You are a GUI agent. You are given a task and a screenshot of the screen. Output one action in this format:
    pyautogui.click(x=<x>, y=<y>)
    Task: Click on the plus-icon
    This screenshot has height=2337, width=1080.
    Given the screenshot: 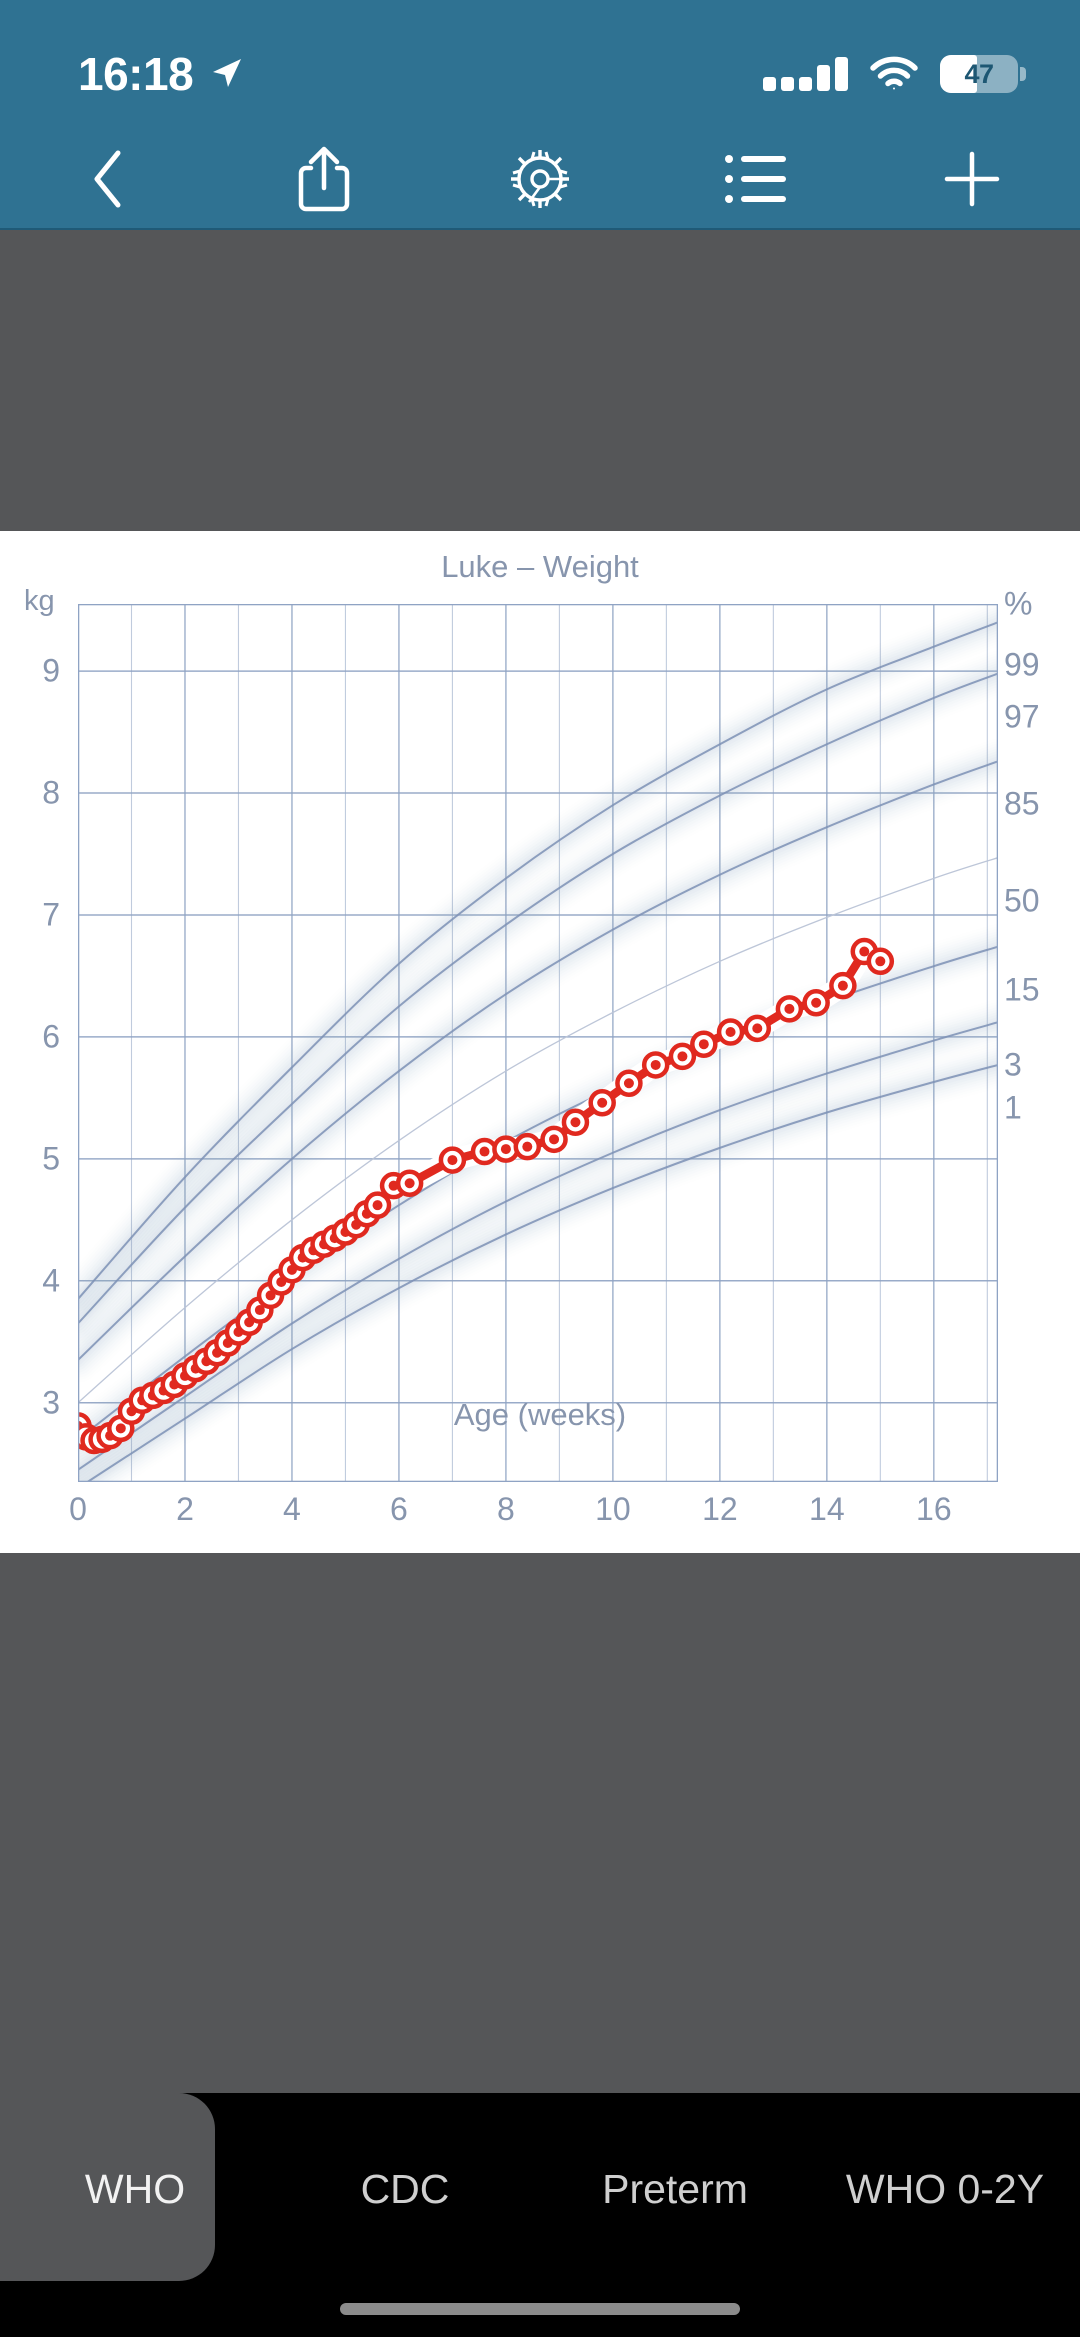 What is the action you would take?
    pyautogui.click(x=972, y=179)
    